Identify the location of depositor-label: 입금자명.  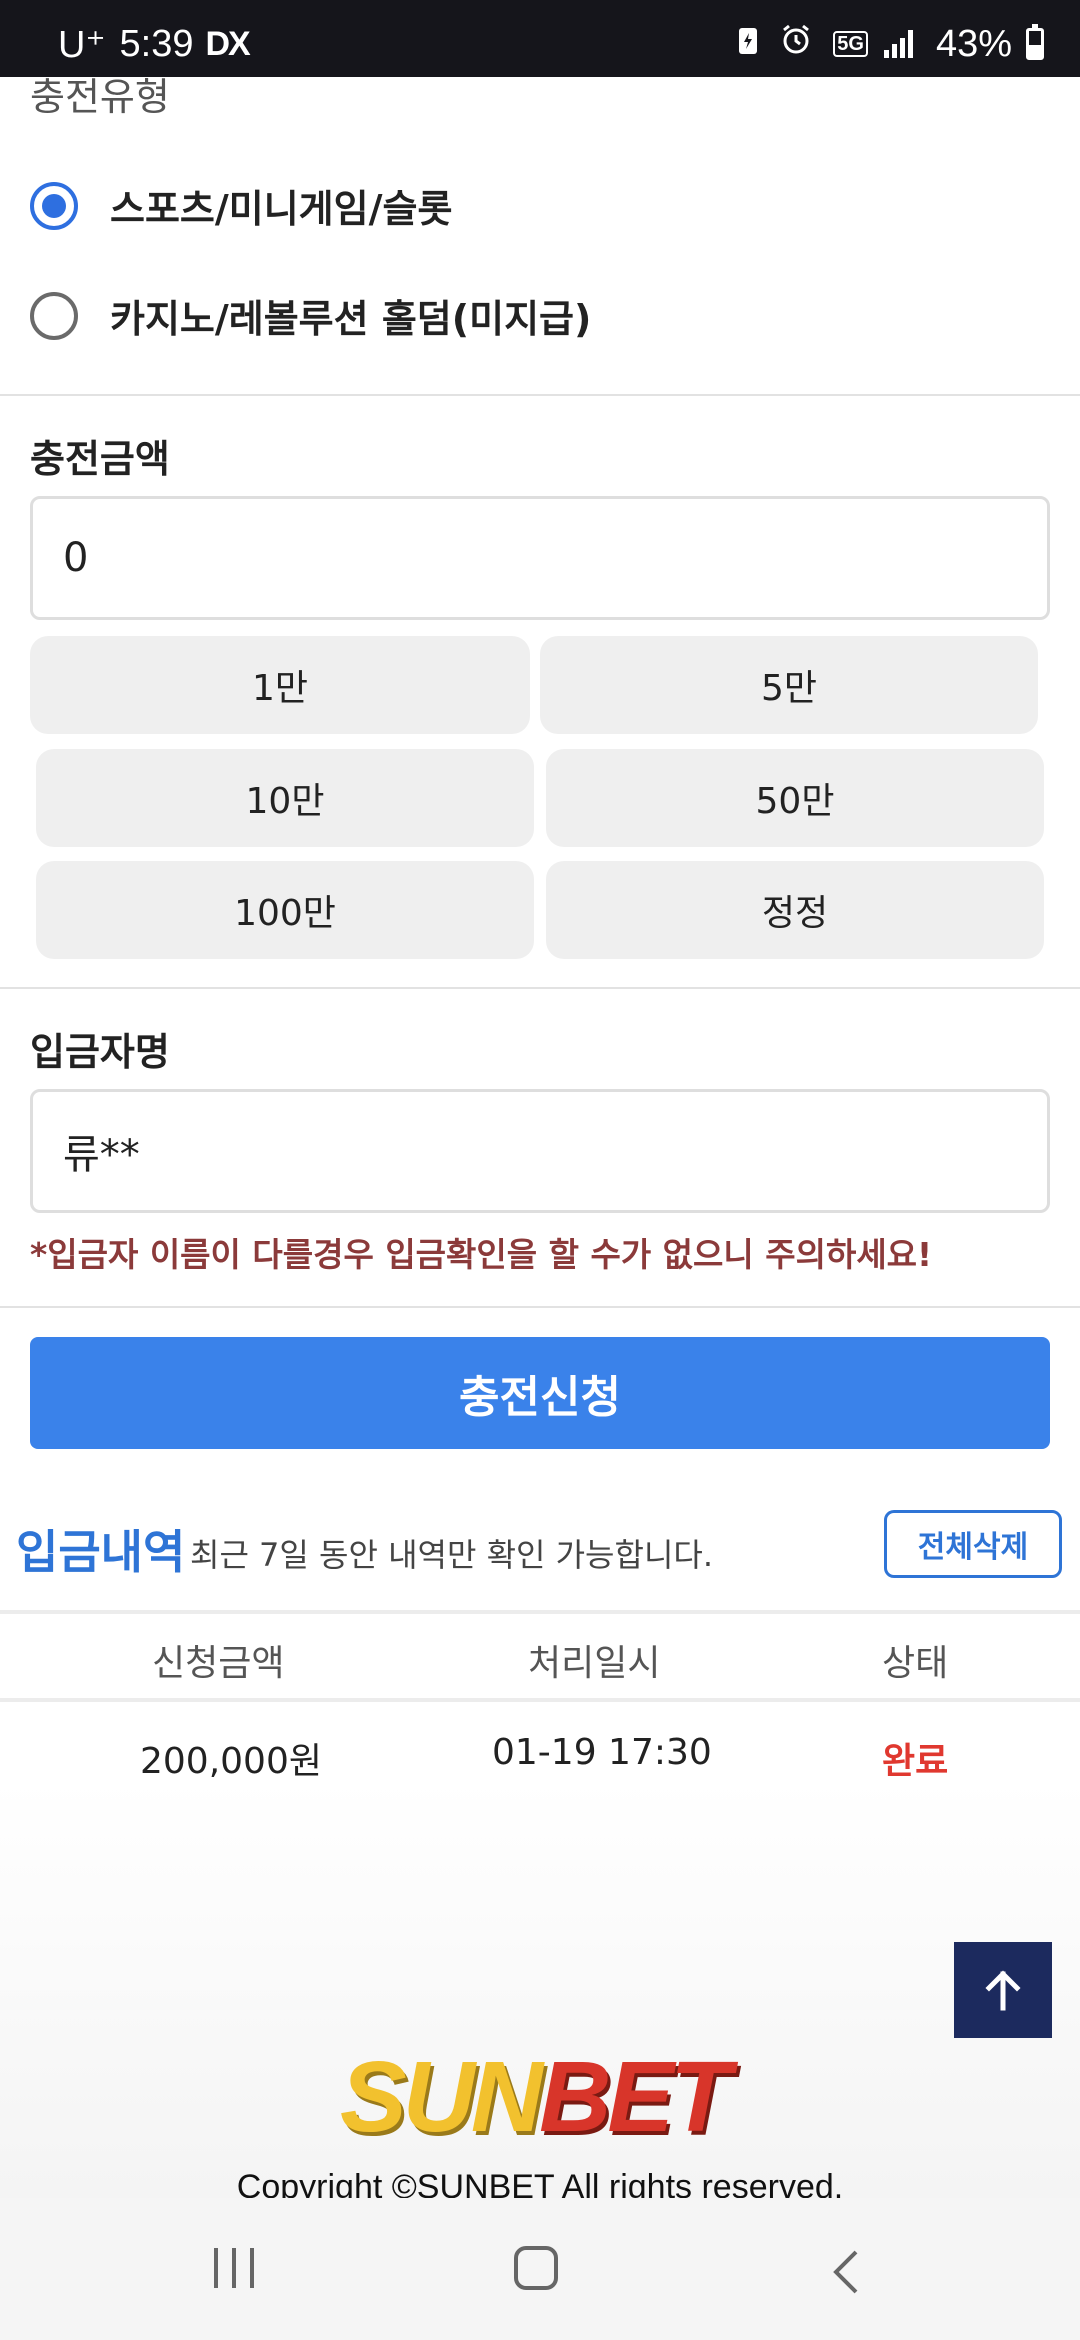
(100, 1052).